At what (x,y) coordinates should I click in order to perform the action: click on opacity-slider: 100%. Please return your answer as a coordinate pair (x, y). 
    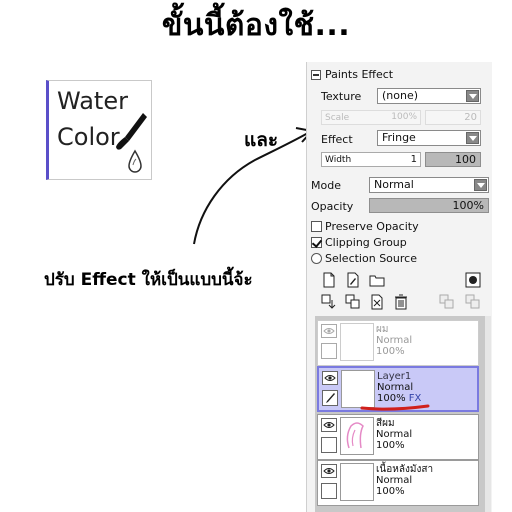
    Looking at the image, I should click on (429, 205).